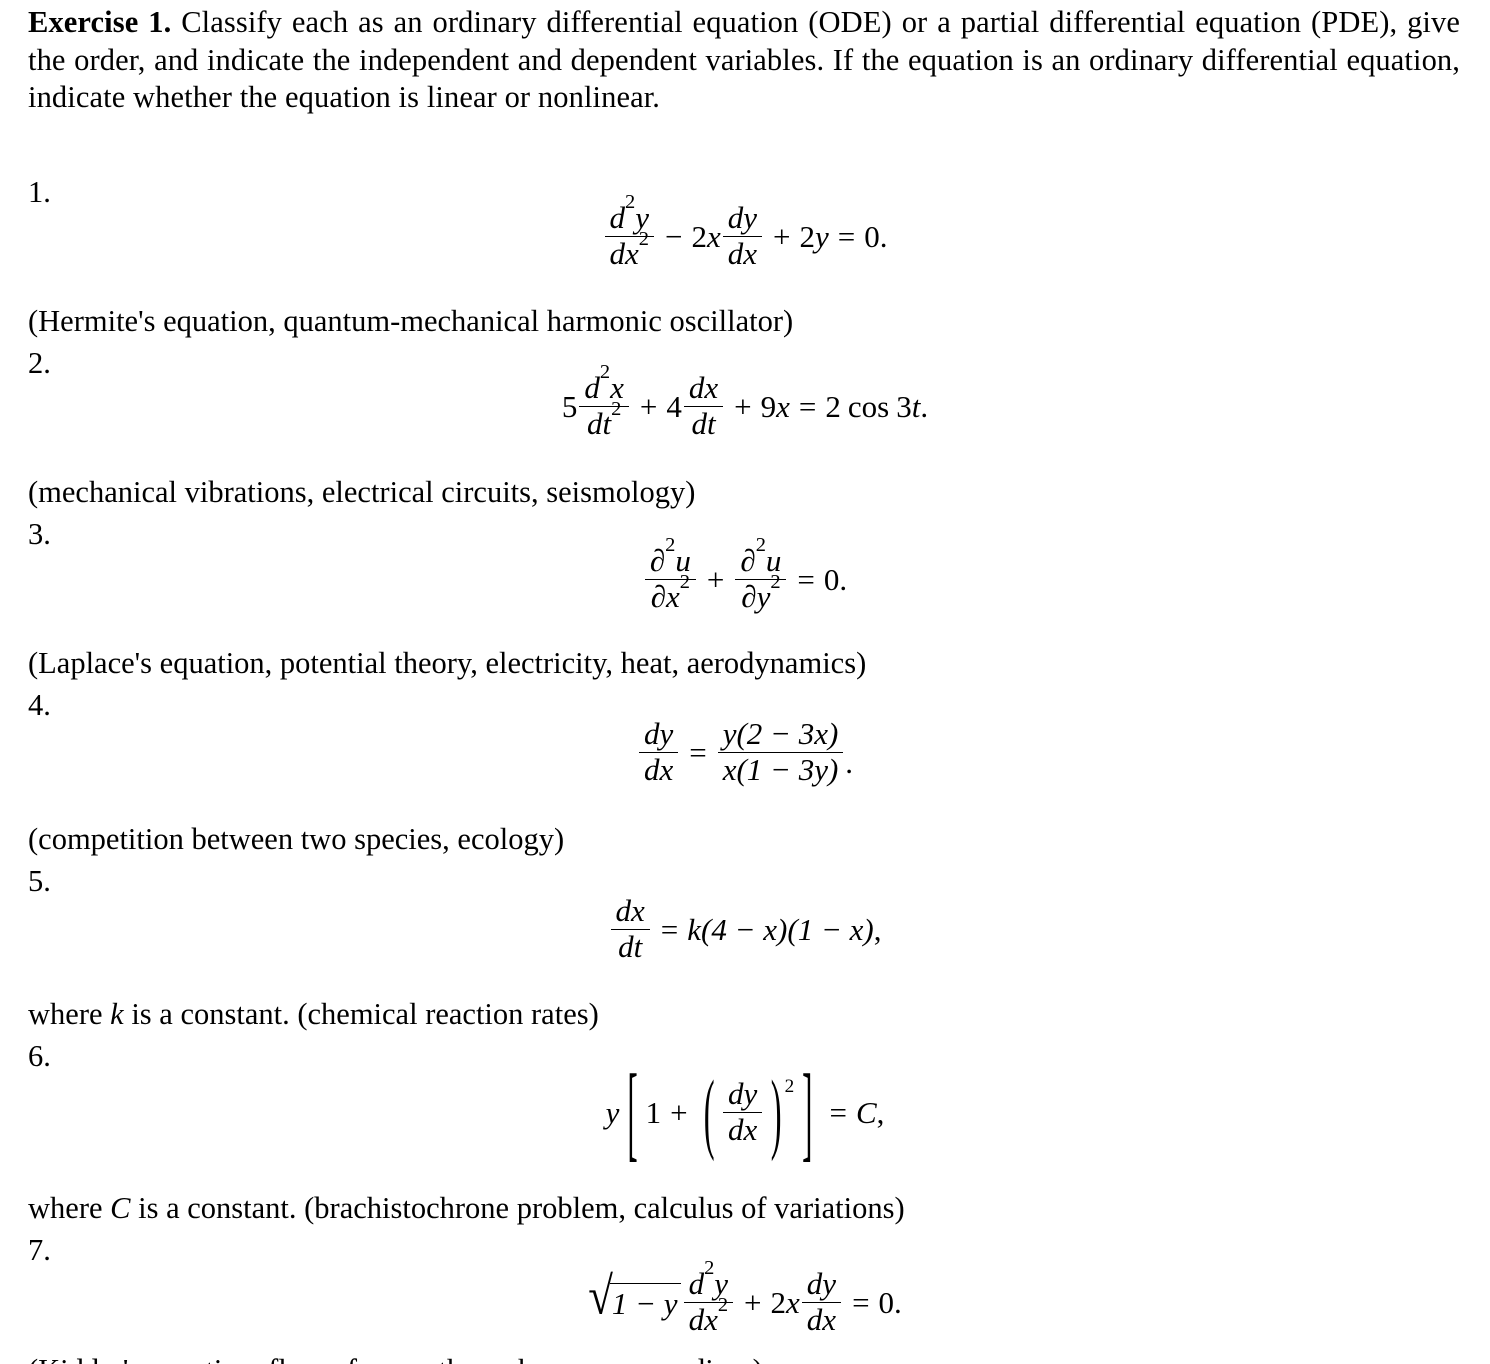  What do you see at coordinates (674, 406) in the screenshot?
I see `coefficient: 4` at bounding box center [674, 406].